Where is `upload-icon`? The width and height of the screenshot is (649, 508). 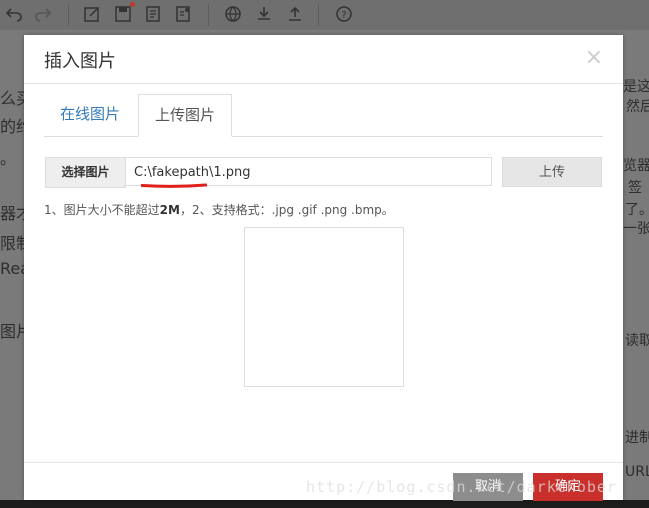 upload-icon is located at coordinates (295, 15).